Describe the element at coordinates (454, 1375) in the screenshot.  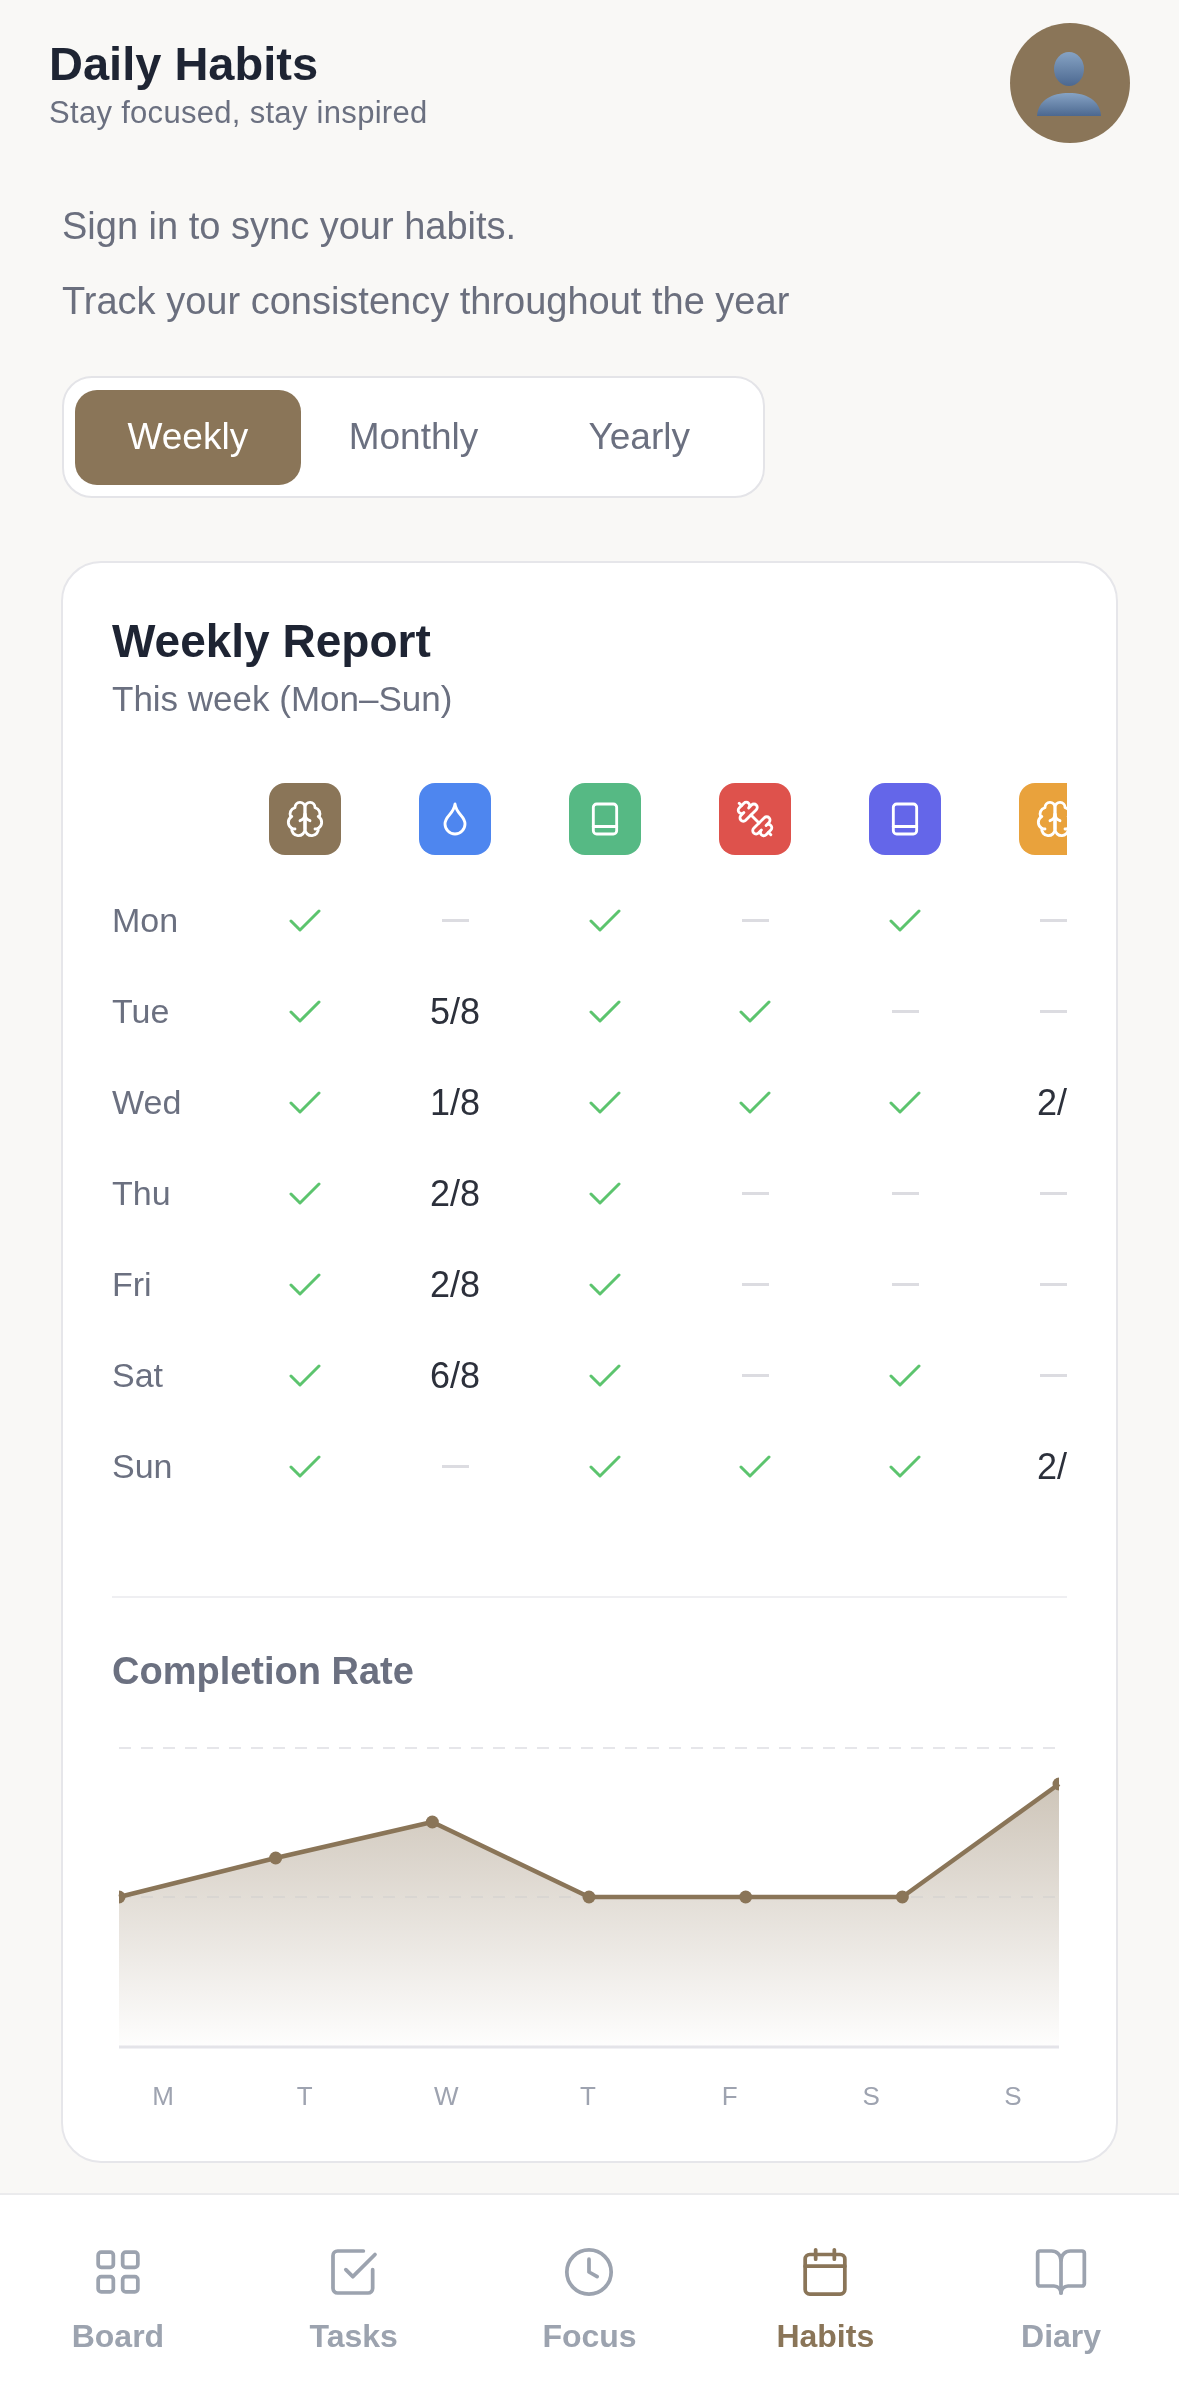
I see `progress-count: 6/8` at that location.